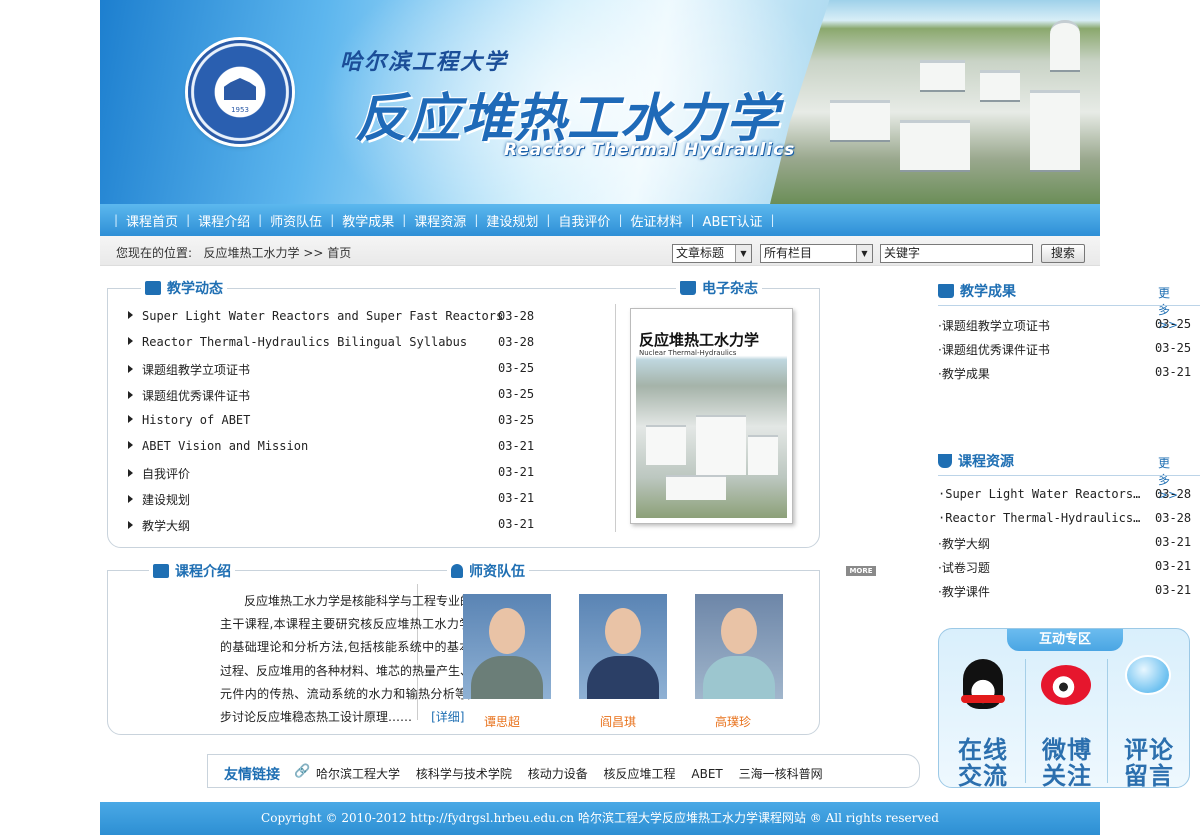 The image size is (1200, 835). I want to click on nav-faculty: 师资队伍, so click(297, 220).